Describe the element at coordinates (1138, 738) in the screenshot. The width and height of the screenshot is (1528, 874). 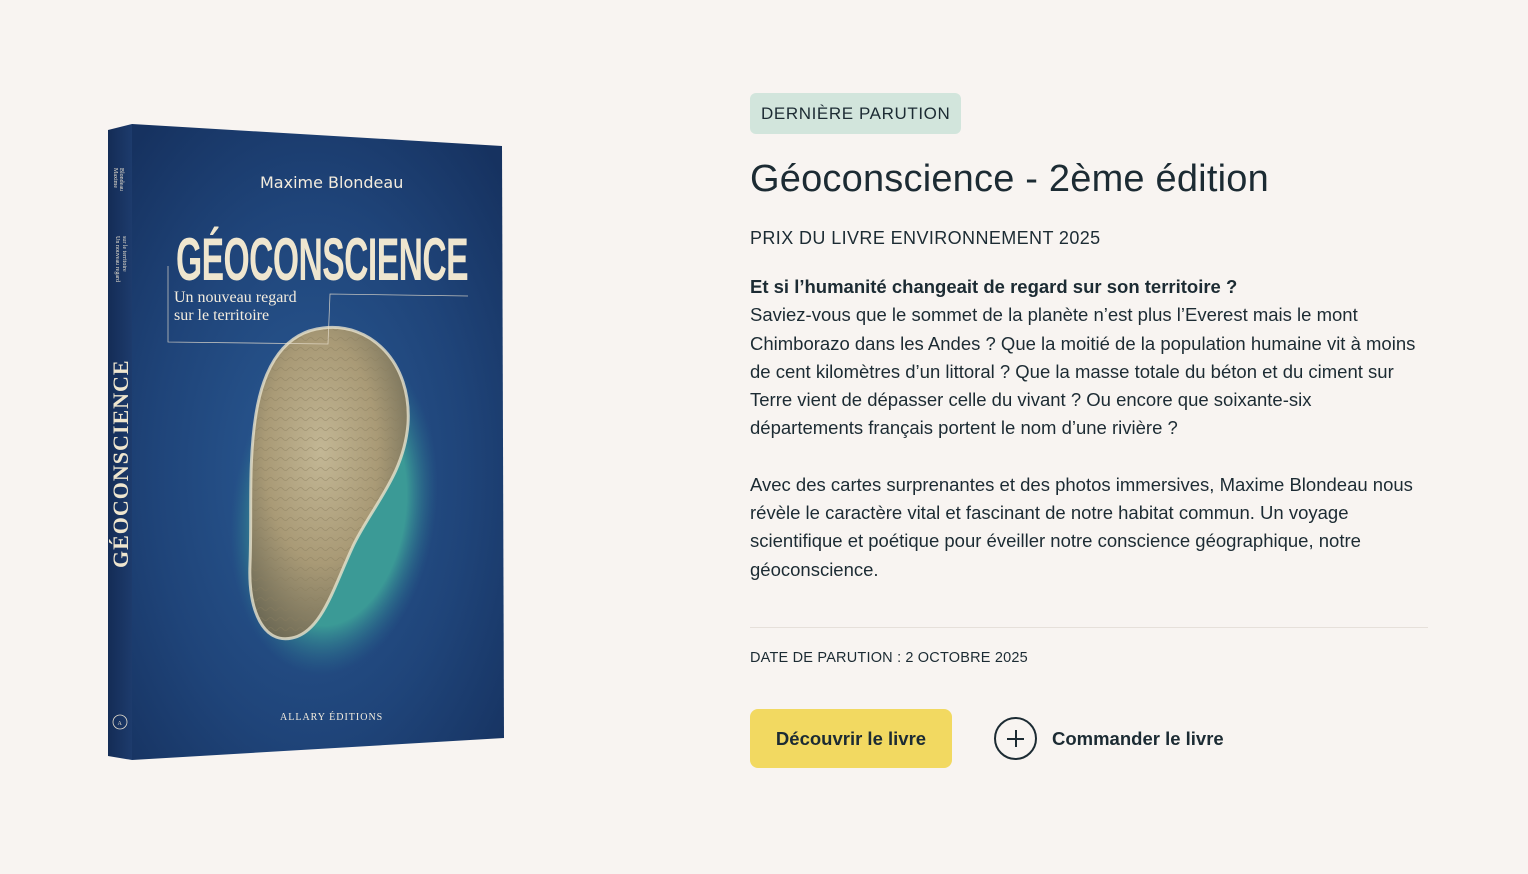
I see `order-book-label: Commander le livre` at that location.